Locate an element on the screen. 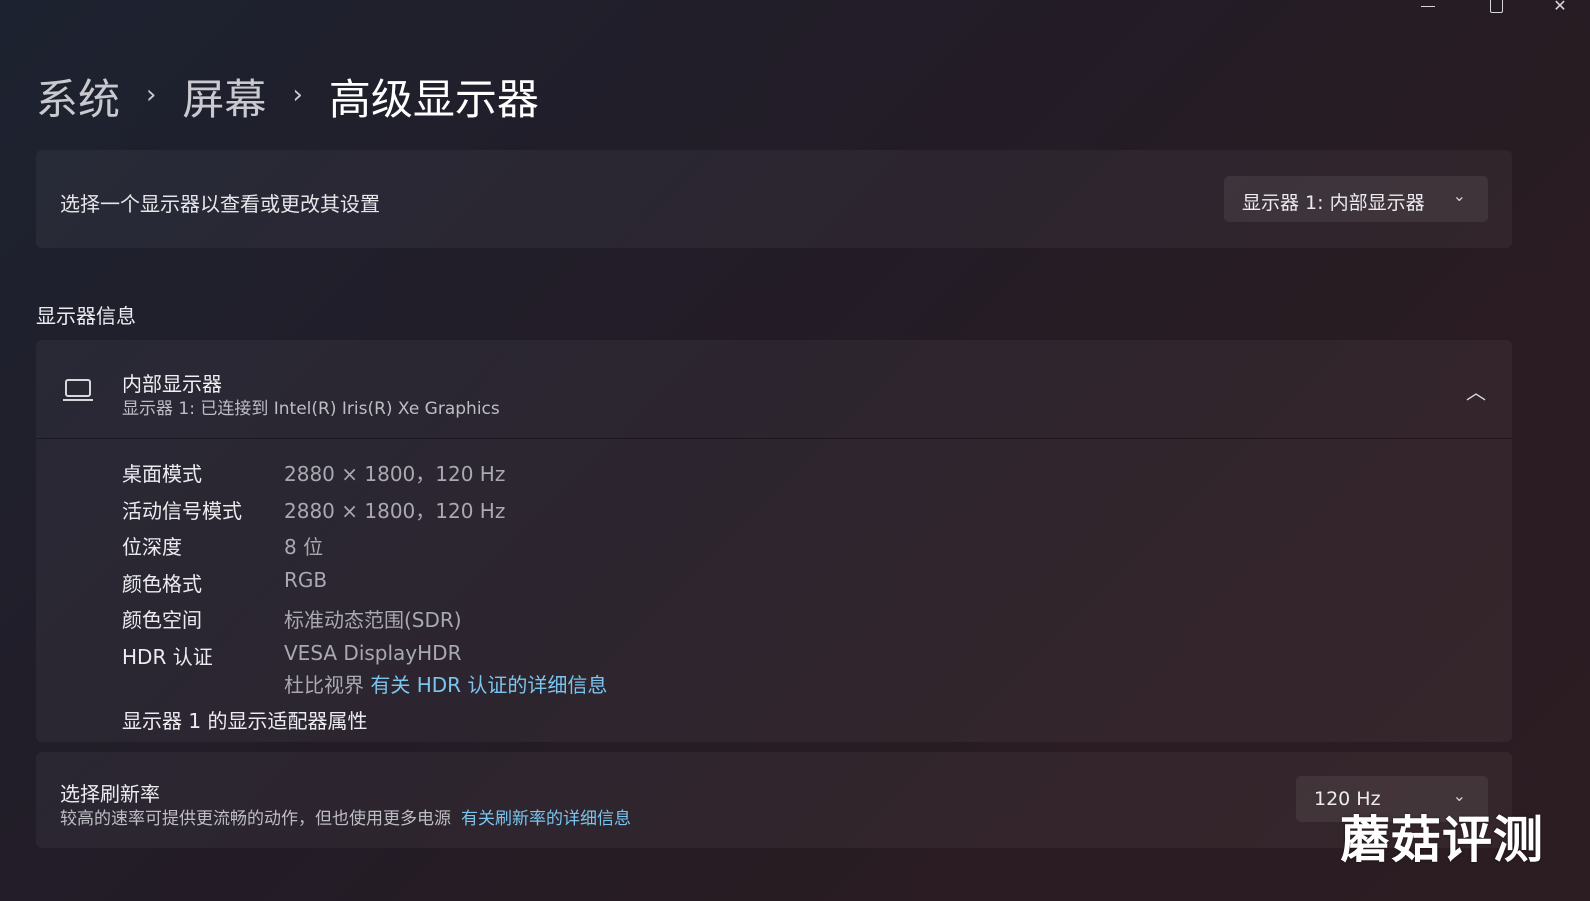 This screenshot has width=1590, height=901. watermark: 蘑菇评测 is located at coordinates (1442, 840).